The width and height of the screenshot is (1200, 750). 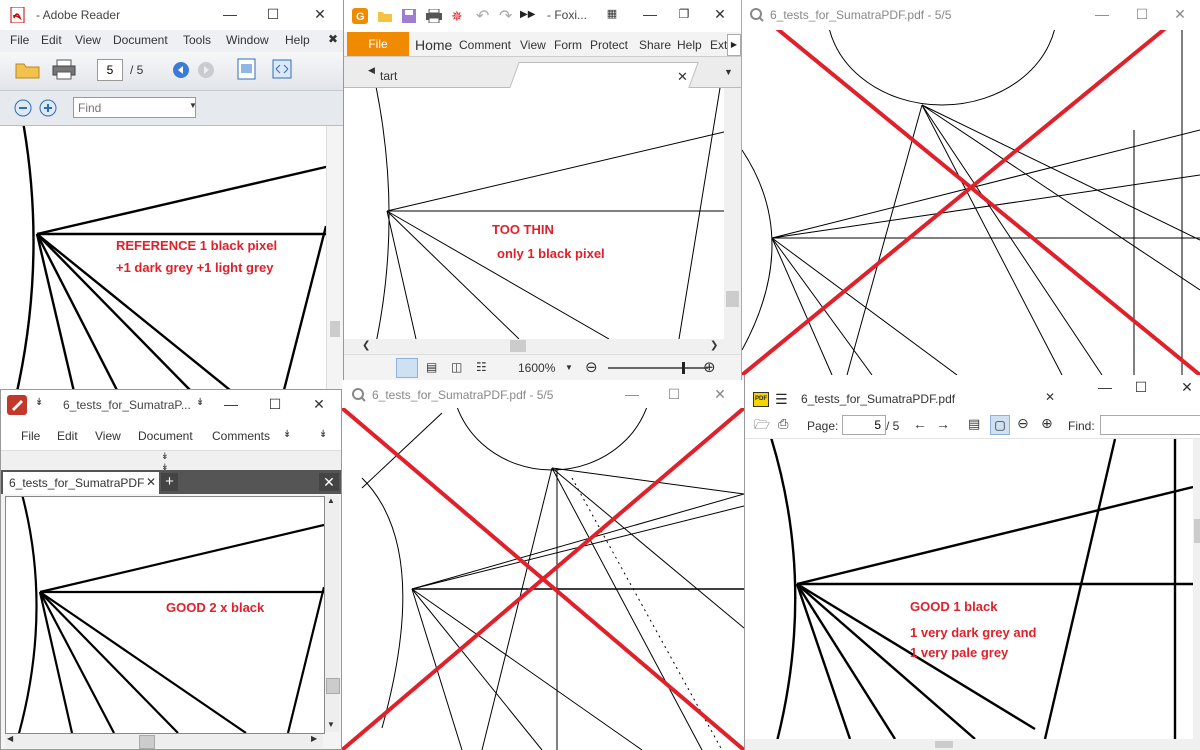 What do you see at coordinates (689, 45) in the screenshot?
I see `ribbon-help: Help` at bounding box center [689, 45].